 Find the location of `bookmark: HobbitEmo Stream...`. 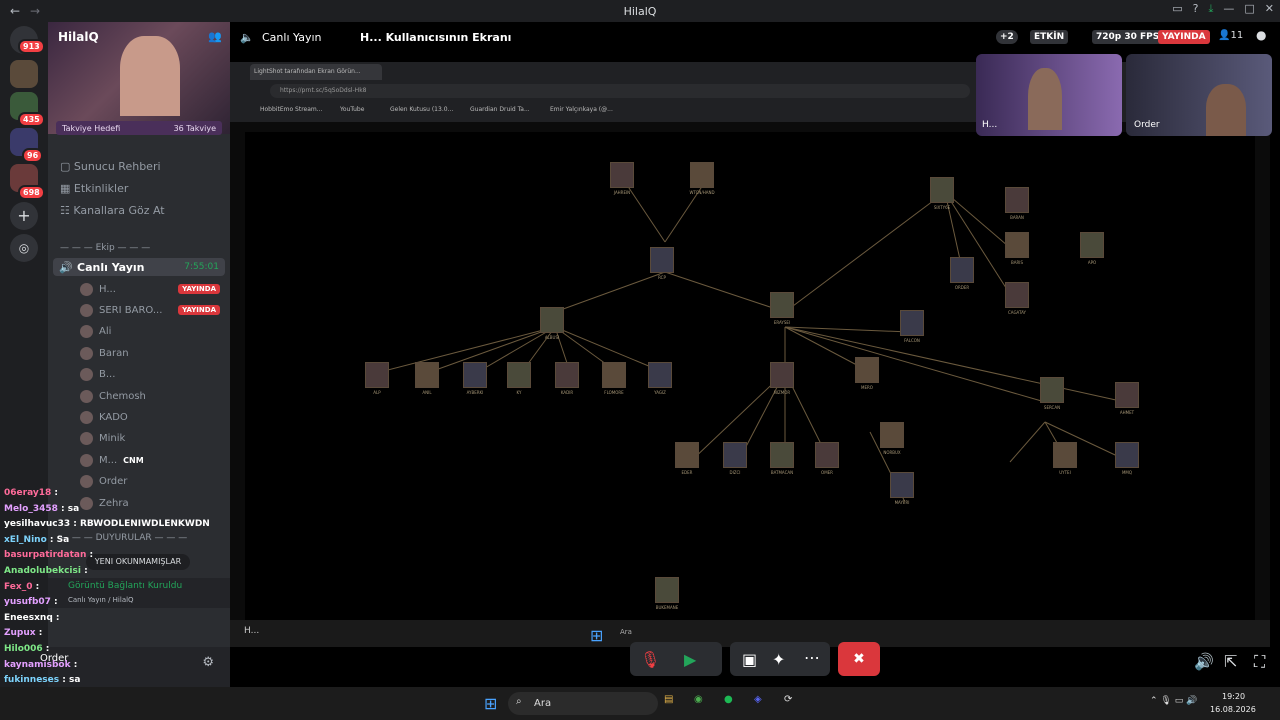

bookmark: HobbitEmo Stream... is located at coordinates (291, 109).